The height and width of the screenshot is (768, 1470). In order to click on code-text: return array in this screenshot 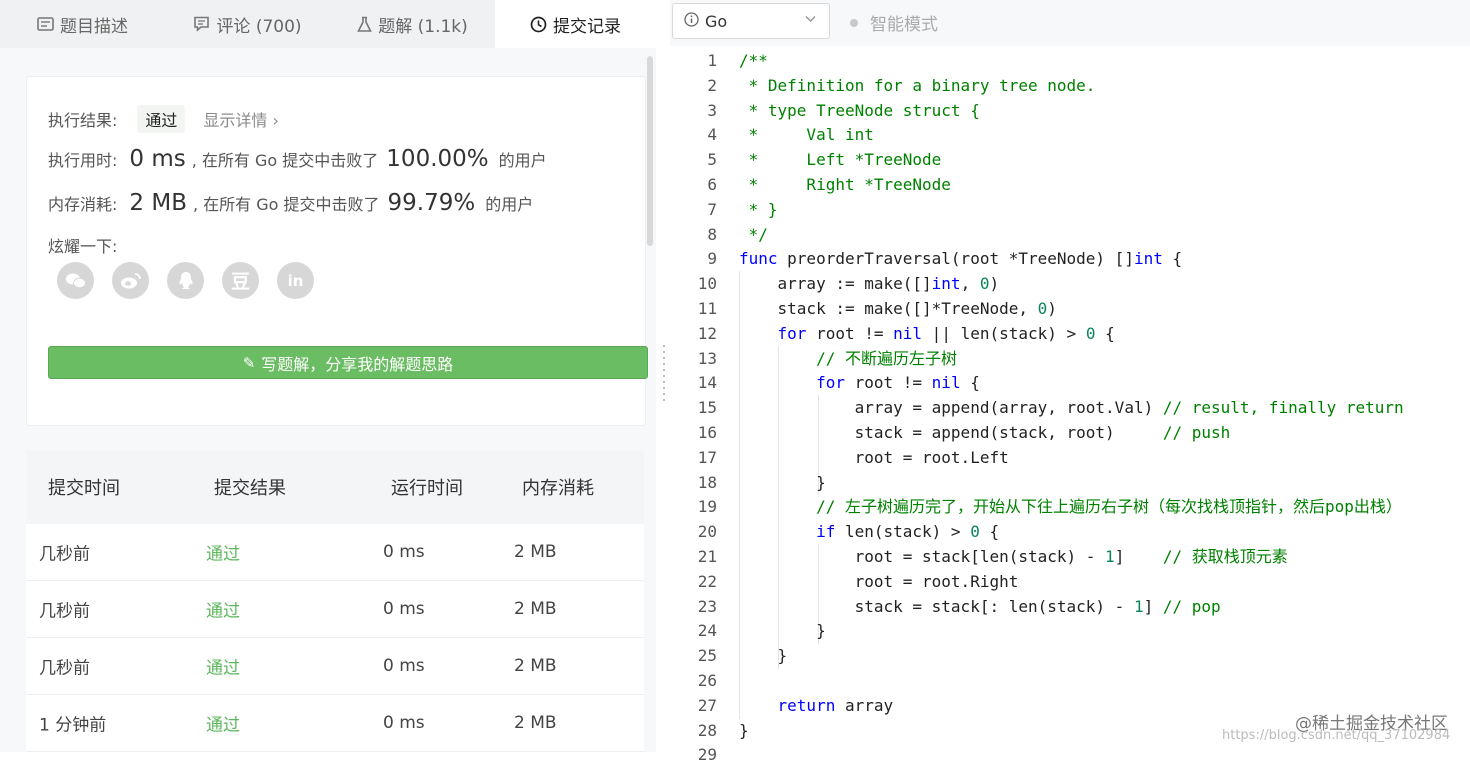, I will do `click(835, 705)`.